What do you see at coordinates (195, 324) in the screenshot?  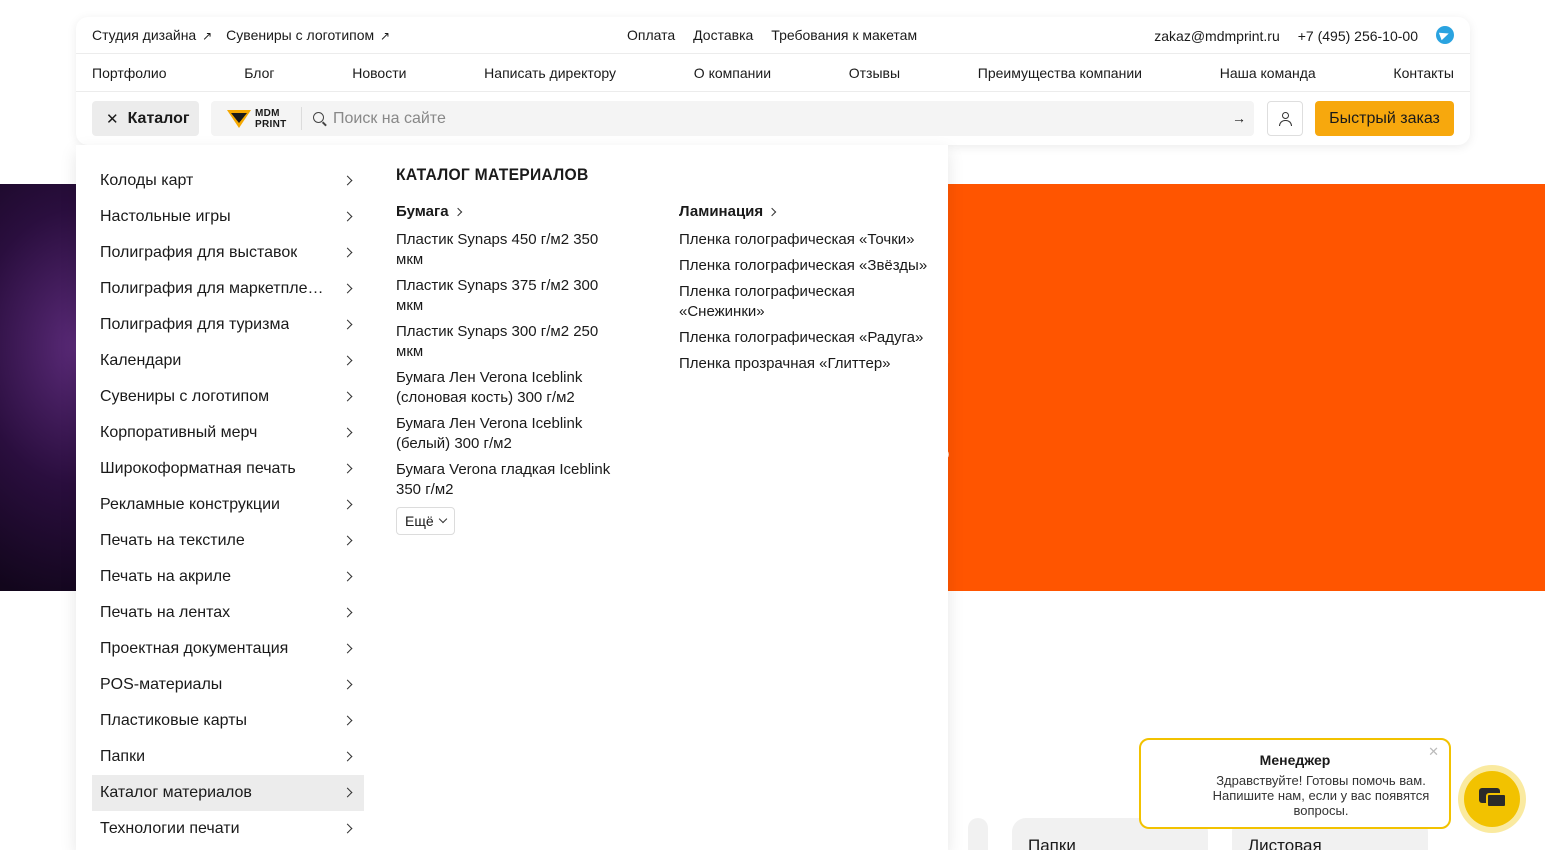 I see `catalog-menu-item-label: Полиграфия для туризма` at bounding box center [195, 324].